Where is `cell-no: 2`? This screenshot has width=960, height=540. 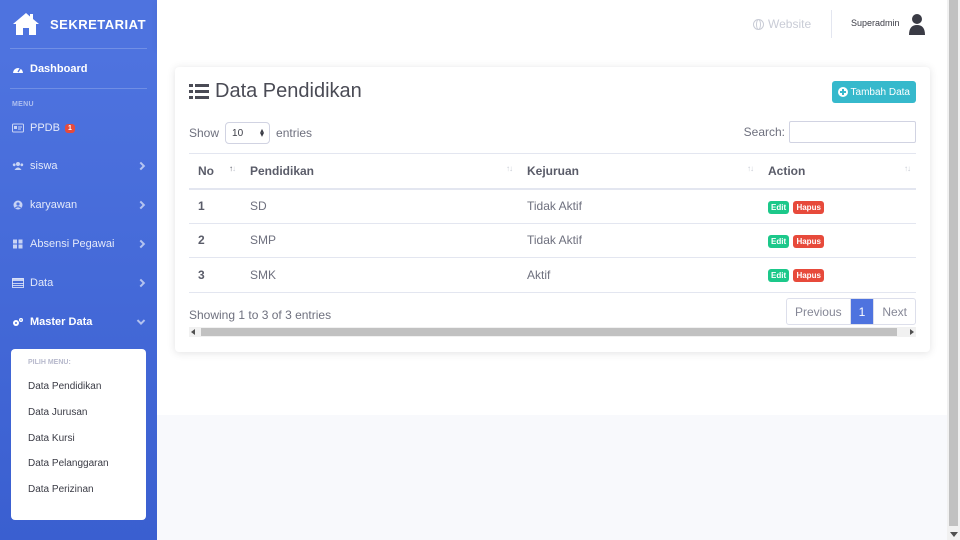
cell-no: 2 is located at coordinates (215, 240).